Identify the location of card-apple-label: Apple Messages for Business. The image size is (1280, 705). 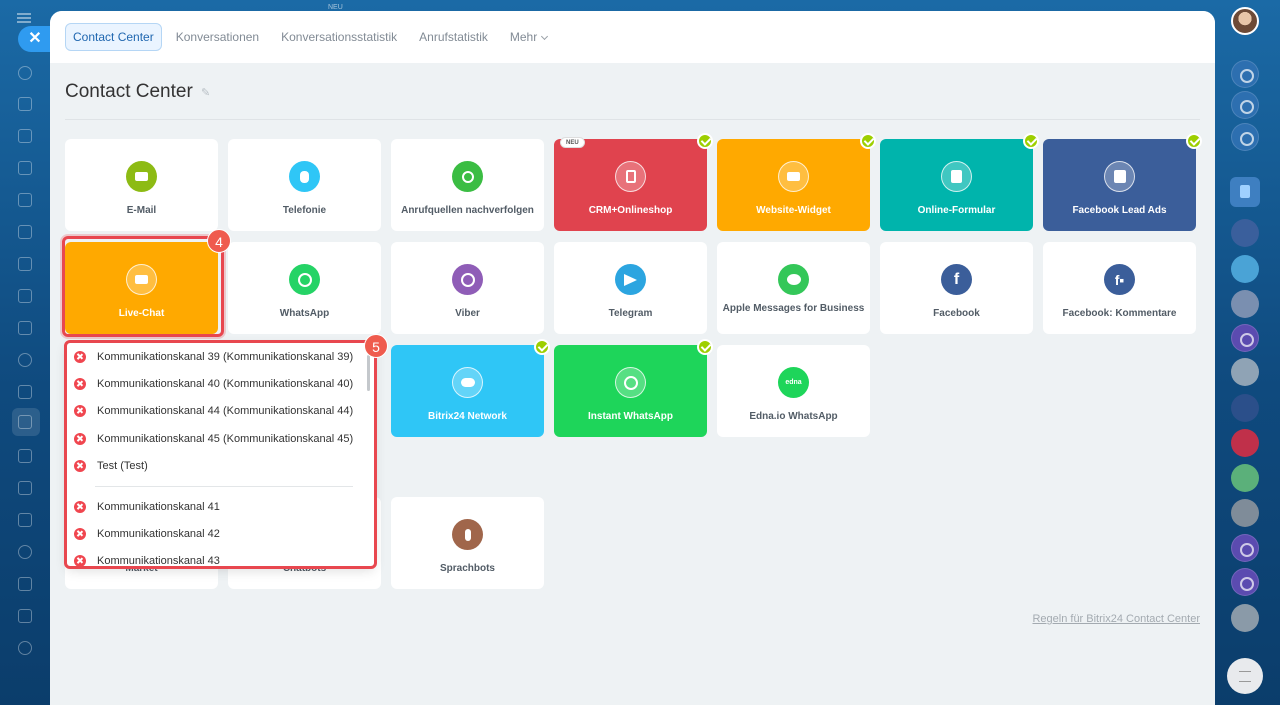
(793, 308).